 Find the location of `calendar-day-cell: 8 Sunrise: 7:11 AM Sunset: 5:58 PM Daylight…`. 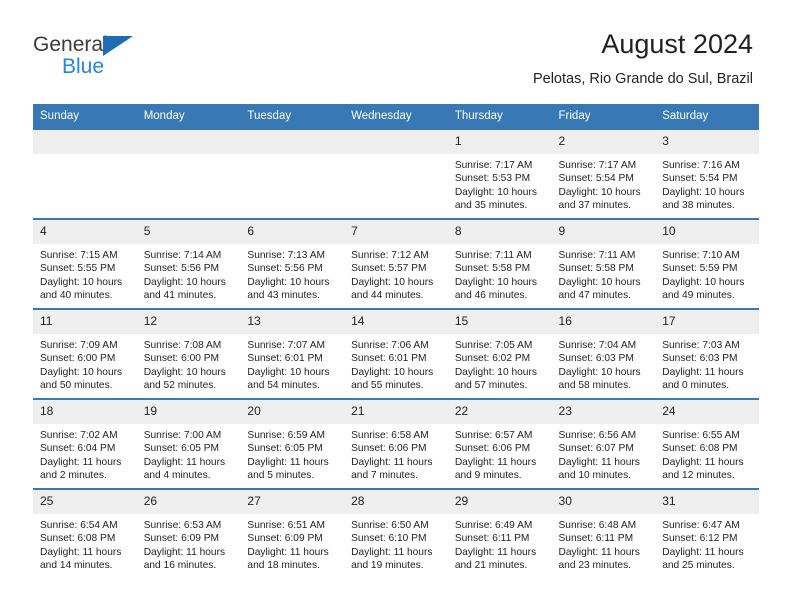

calendar-day-cell: 8 Sunrise: 7:11 AM Sunset: 5:58 PM Daylight… is located at coordinates (499, 263).